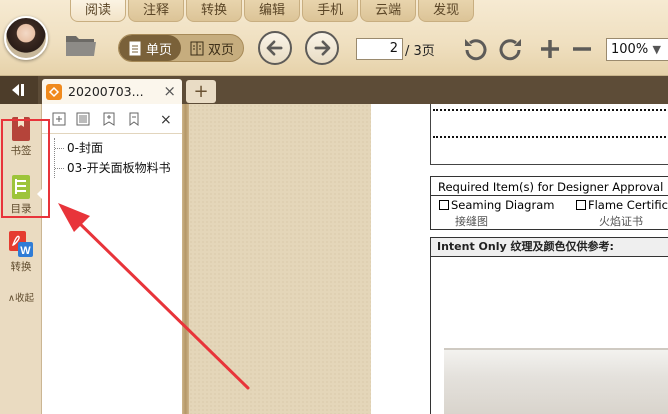 The image size is (668, 414). I want to click on double-page-label: 双页, so click(220, 50).